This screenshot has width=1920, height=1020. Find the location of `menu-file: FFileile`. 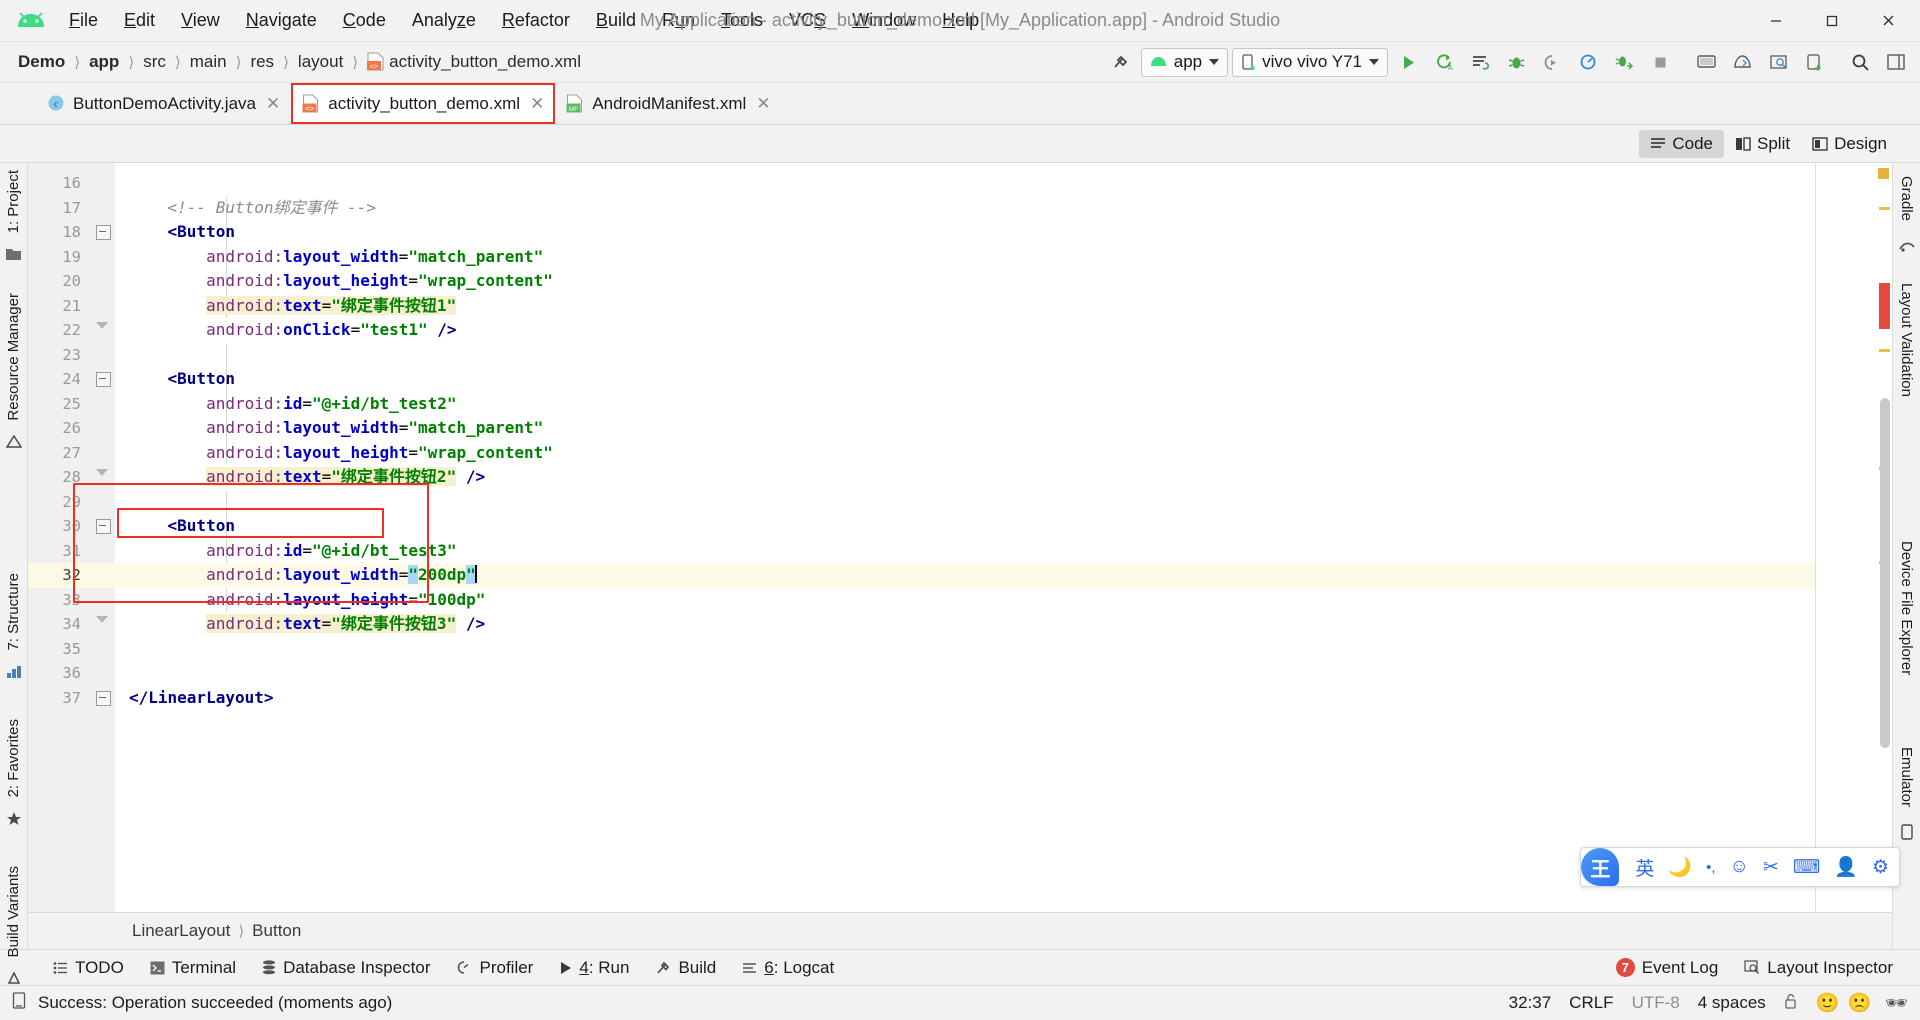

menu-file: FFileile is located at coordinates (83, 20).